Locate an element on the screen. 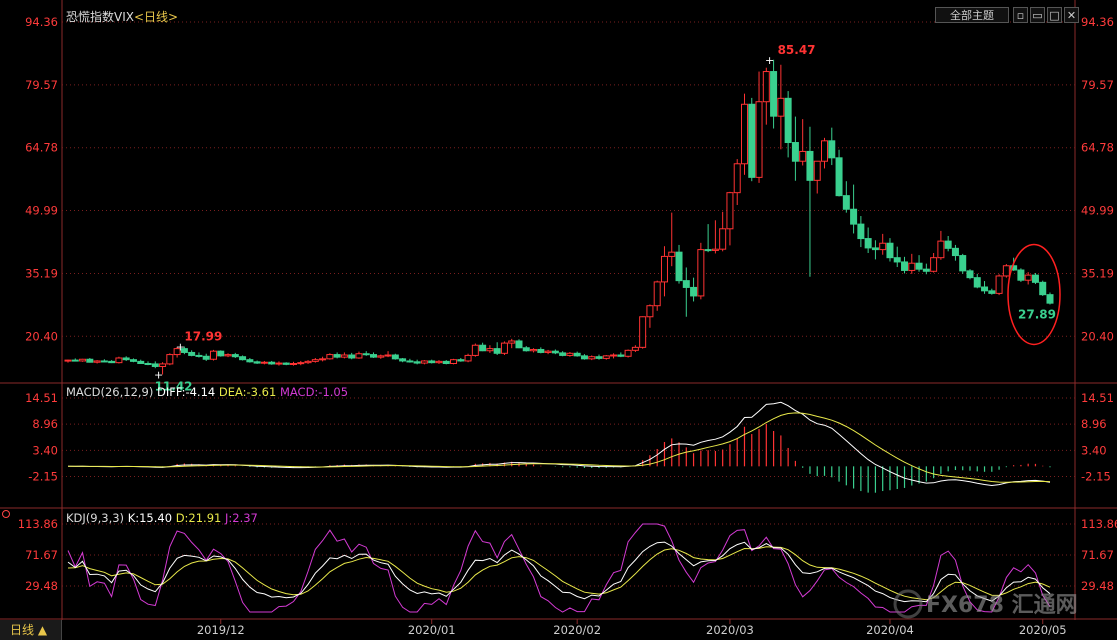  kdj-params: KDJ(9,3,3) is located at coordinates (95, 518).